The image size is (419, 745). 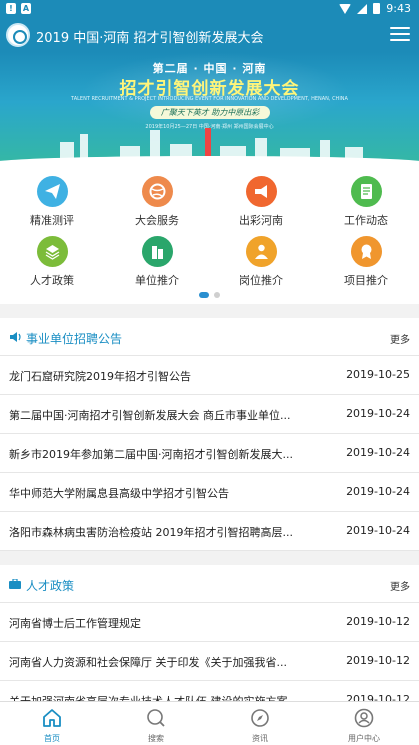 What do you see at coordinates (209, 622) in the screenshot?
I see `list-item: 河南省博士后工作管理规定 2019-10-12` at bounding box center [209, 622].